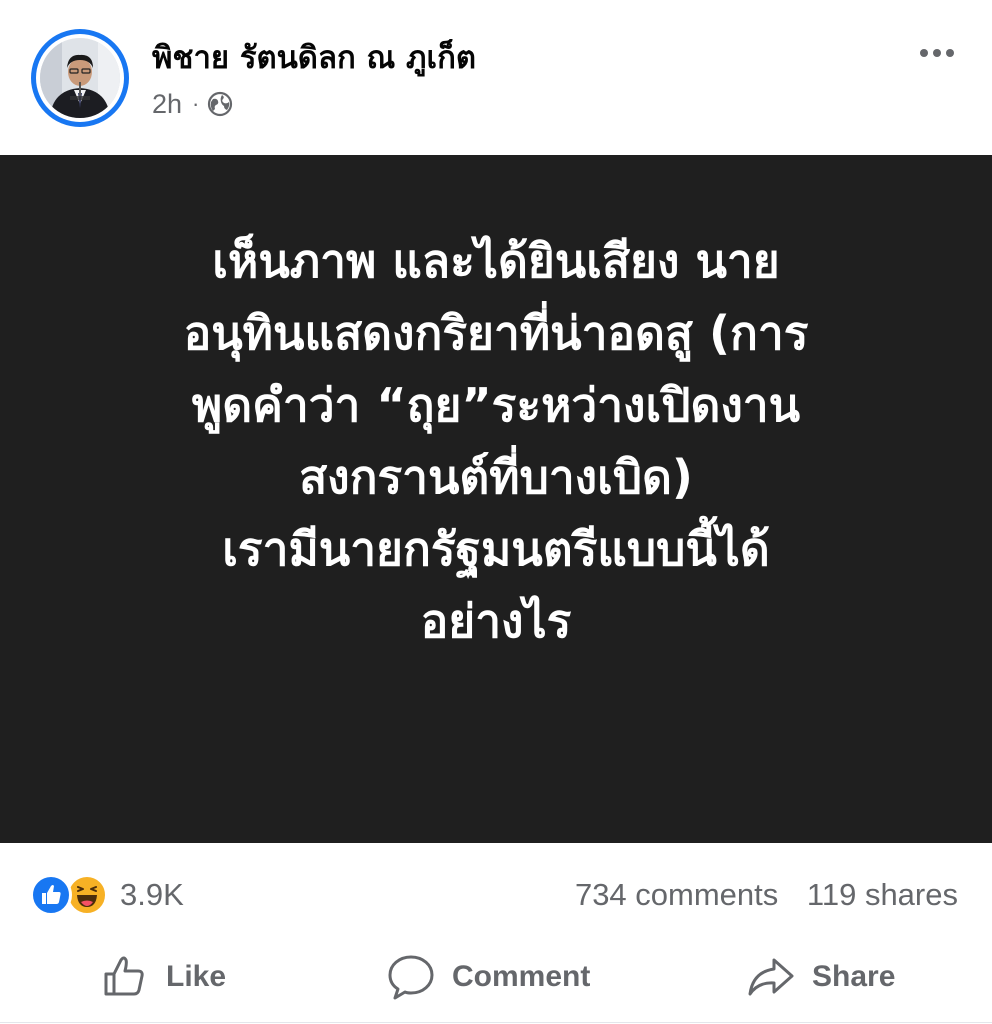 This screenshot has width=992, height=1024. What do you see at coordinates (51, 895) in the screenshot?
I see `like-reaction-icon` at bounding box center [51, 895].